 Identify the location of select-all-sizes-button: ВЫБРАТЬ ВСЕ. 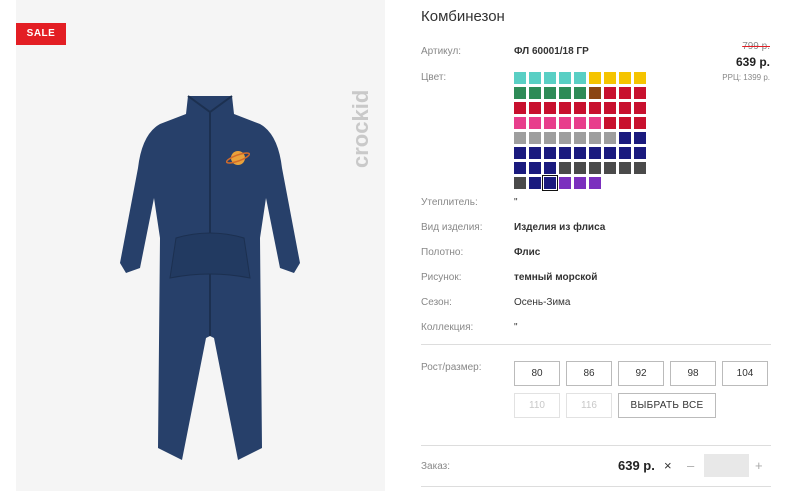
(667, 405).